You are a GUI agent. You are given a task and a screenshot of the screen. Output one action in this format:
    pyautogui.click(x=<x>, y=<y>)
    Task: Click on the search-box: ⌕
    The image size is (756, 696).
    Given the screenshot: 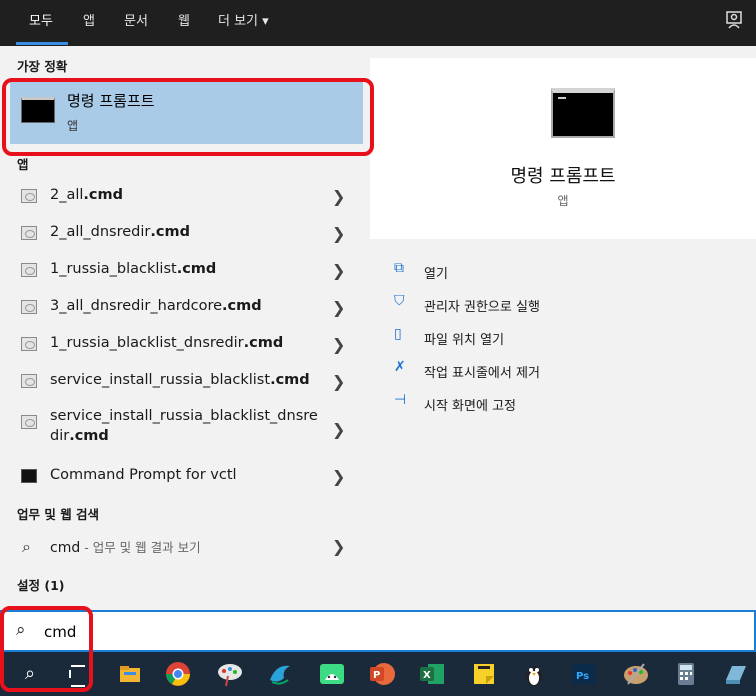 What is the action you would take?
    pyautogui.click(x=378, y=631)
    